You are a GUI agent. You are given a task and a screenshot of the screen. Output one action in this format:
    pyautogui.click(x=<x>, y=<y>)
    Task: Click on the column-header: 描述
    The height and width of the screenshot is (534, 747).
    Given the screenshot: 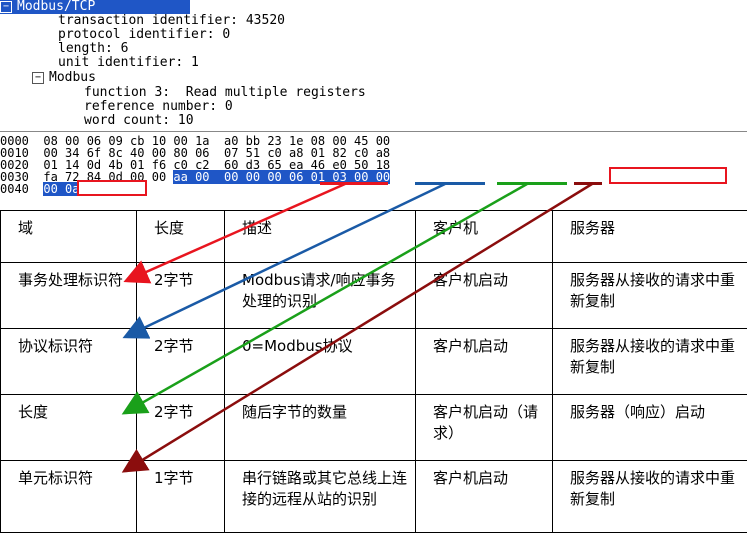 What is the action you would take?
    pyautogui.click(x=320, y=236)
    